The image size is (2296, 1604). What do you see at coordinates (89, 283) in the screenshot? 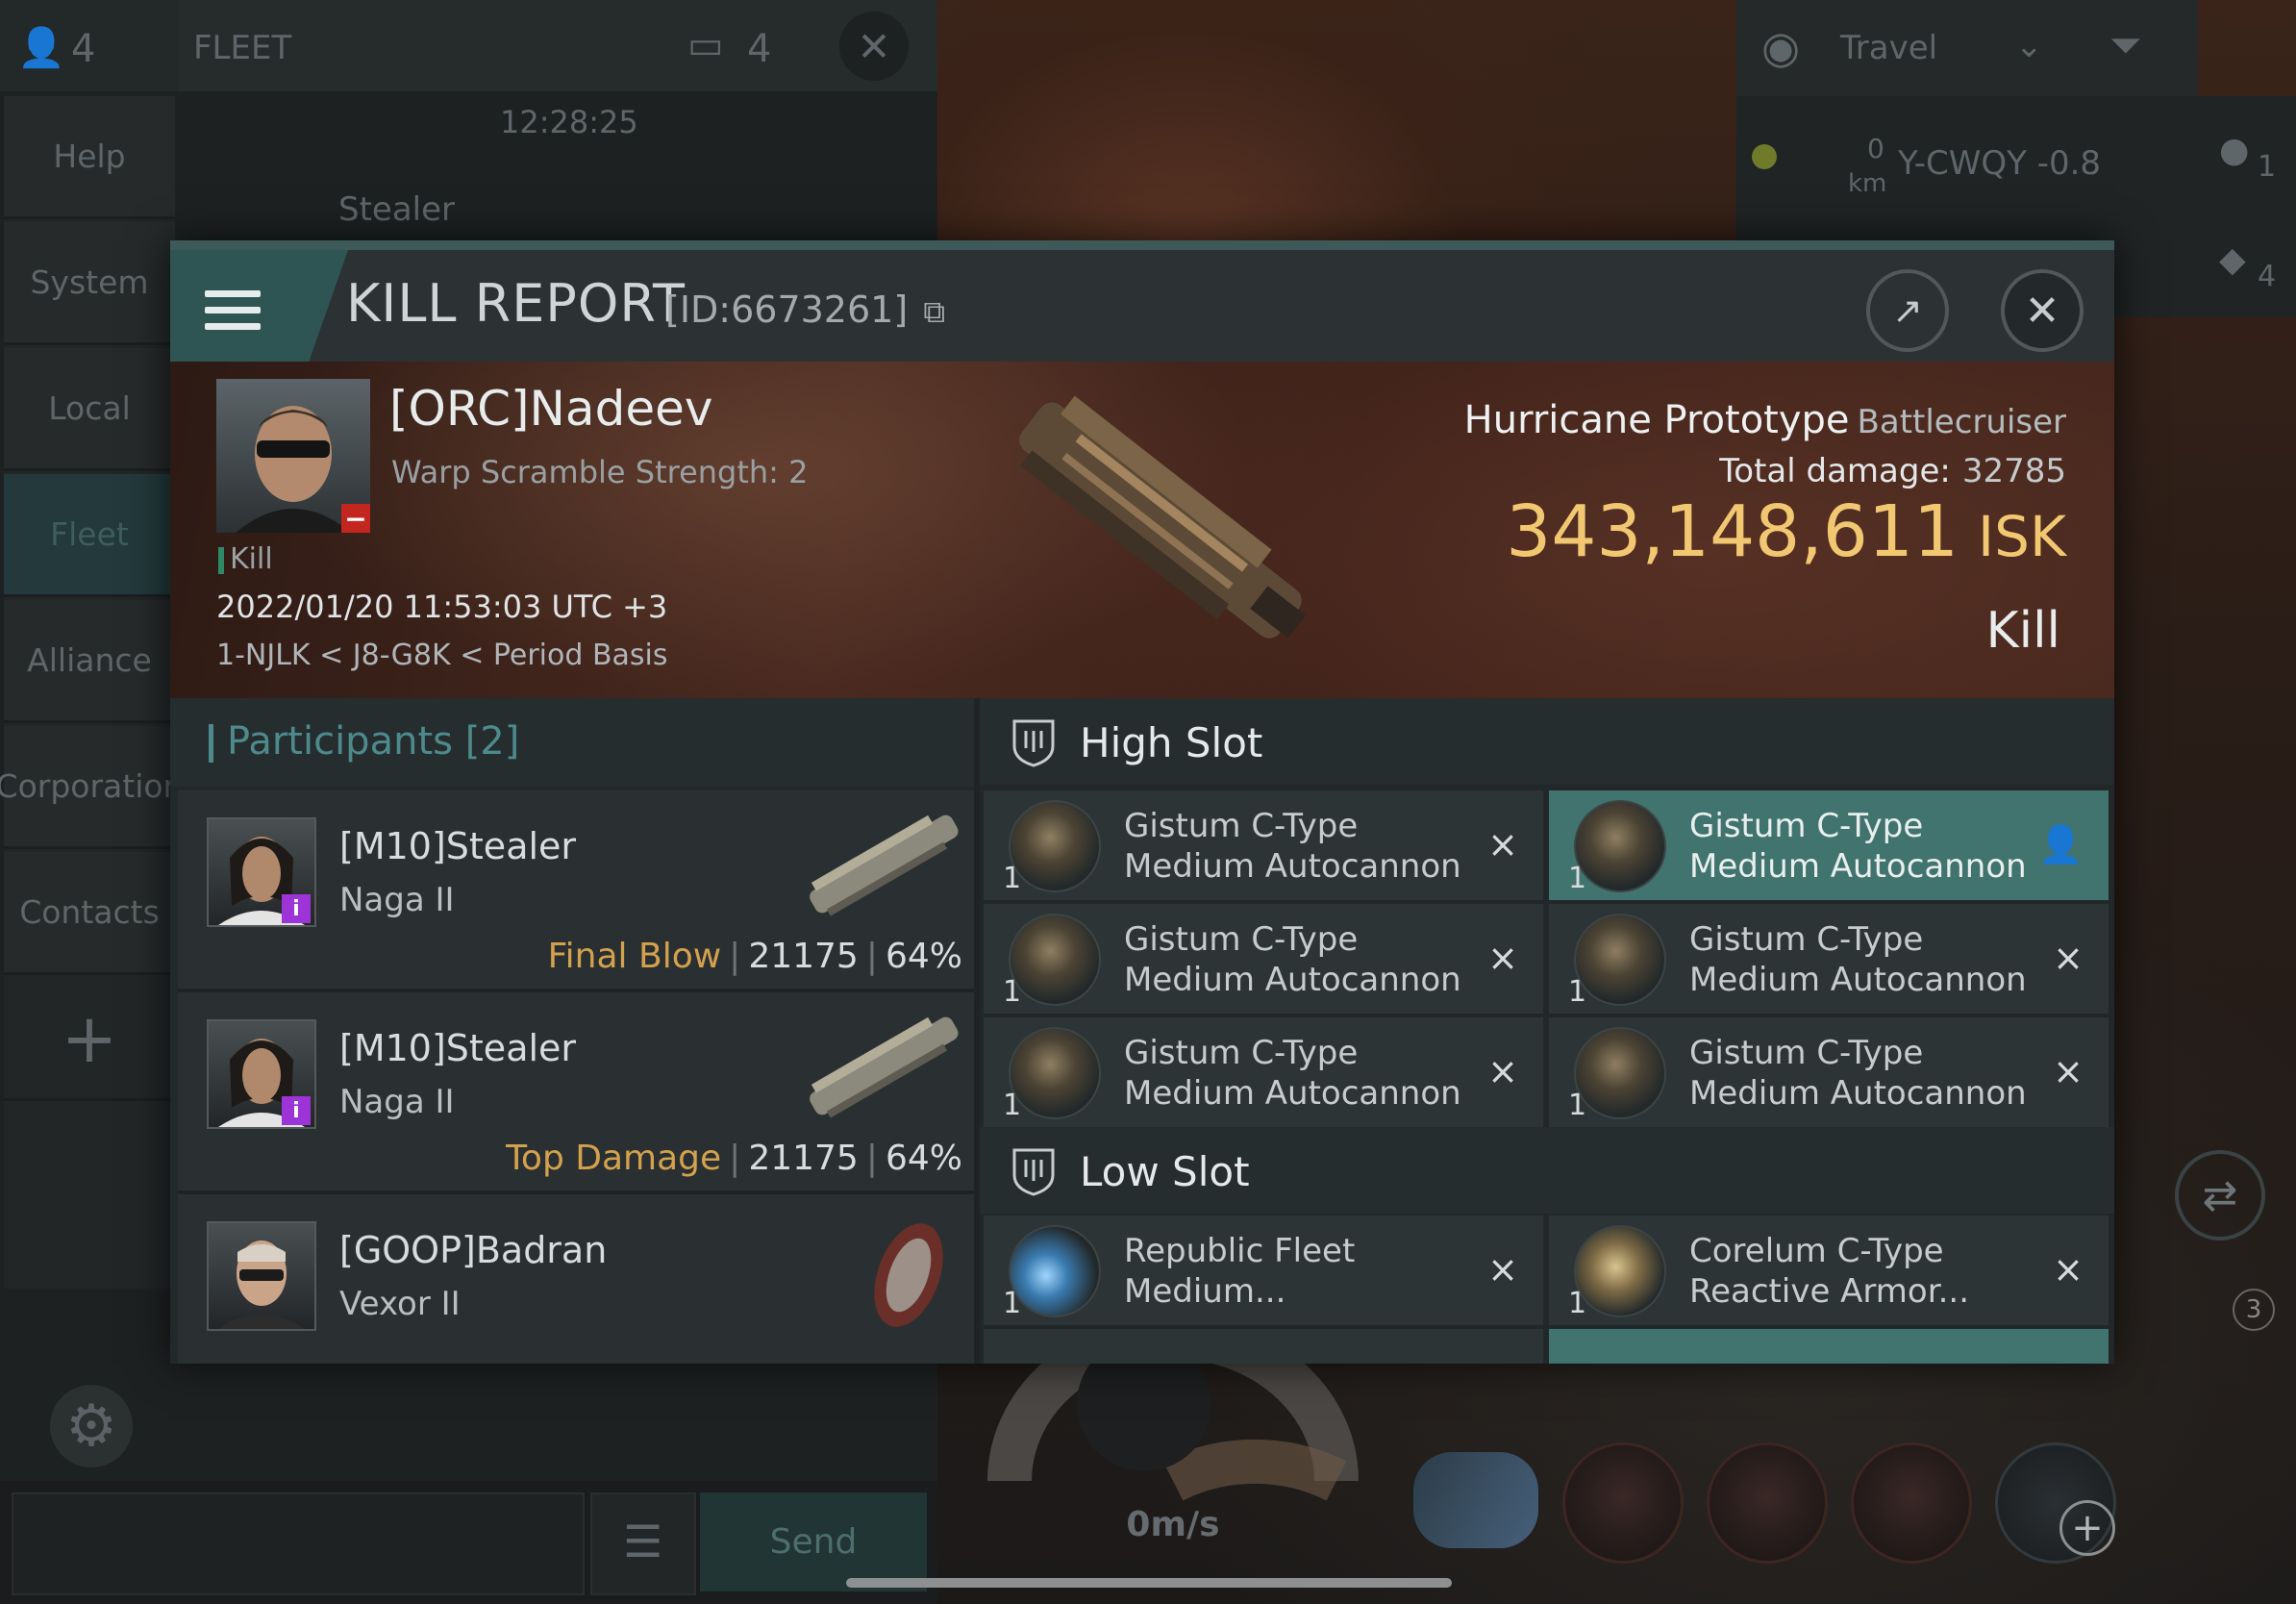
I see `menu-item-system: System` at bounding box center [89, 283].